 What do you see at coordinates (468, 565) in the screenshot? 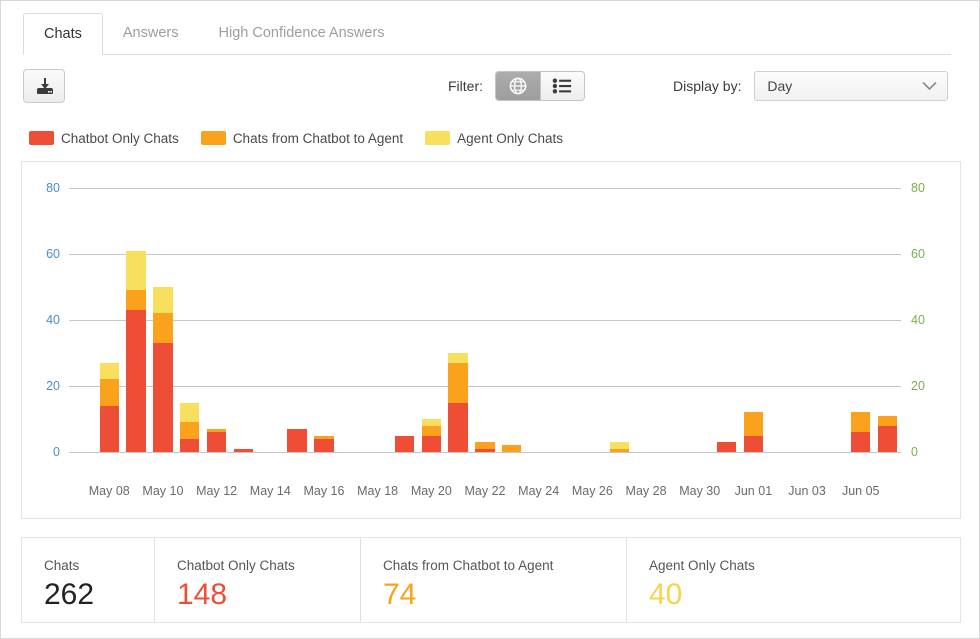
I see `summary-label: Chats from Chatbot to Agent` at bounding box center [468, 565].